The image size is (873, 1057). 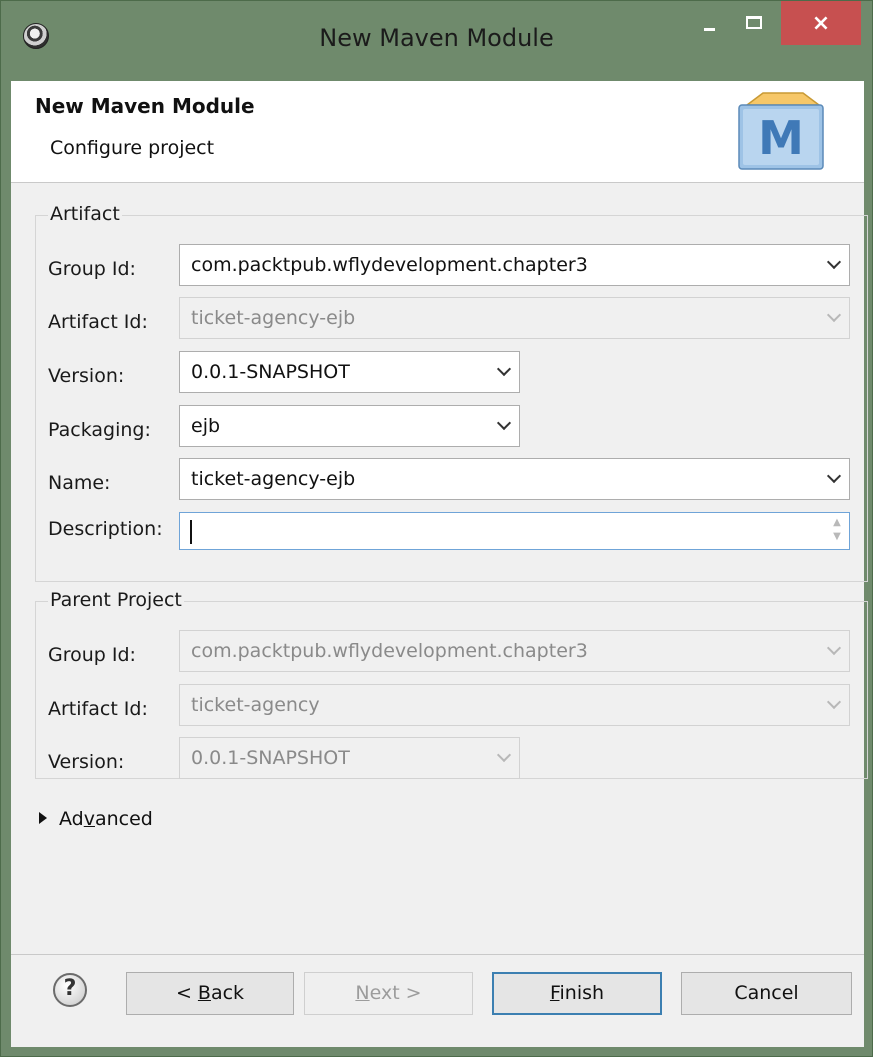 I want to click on maximize-icon, so click(x=754, y=22).